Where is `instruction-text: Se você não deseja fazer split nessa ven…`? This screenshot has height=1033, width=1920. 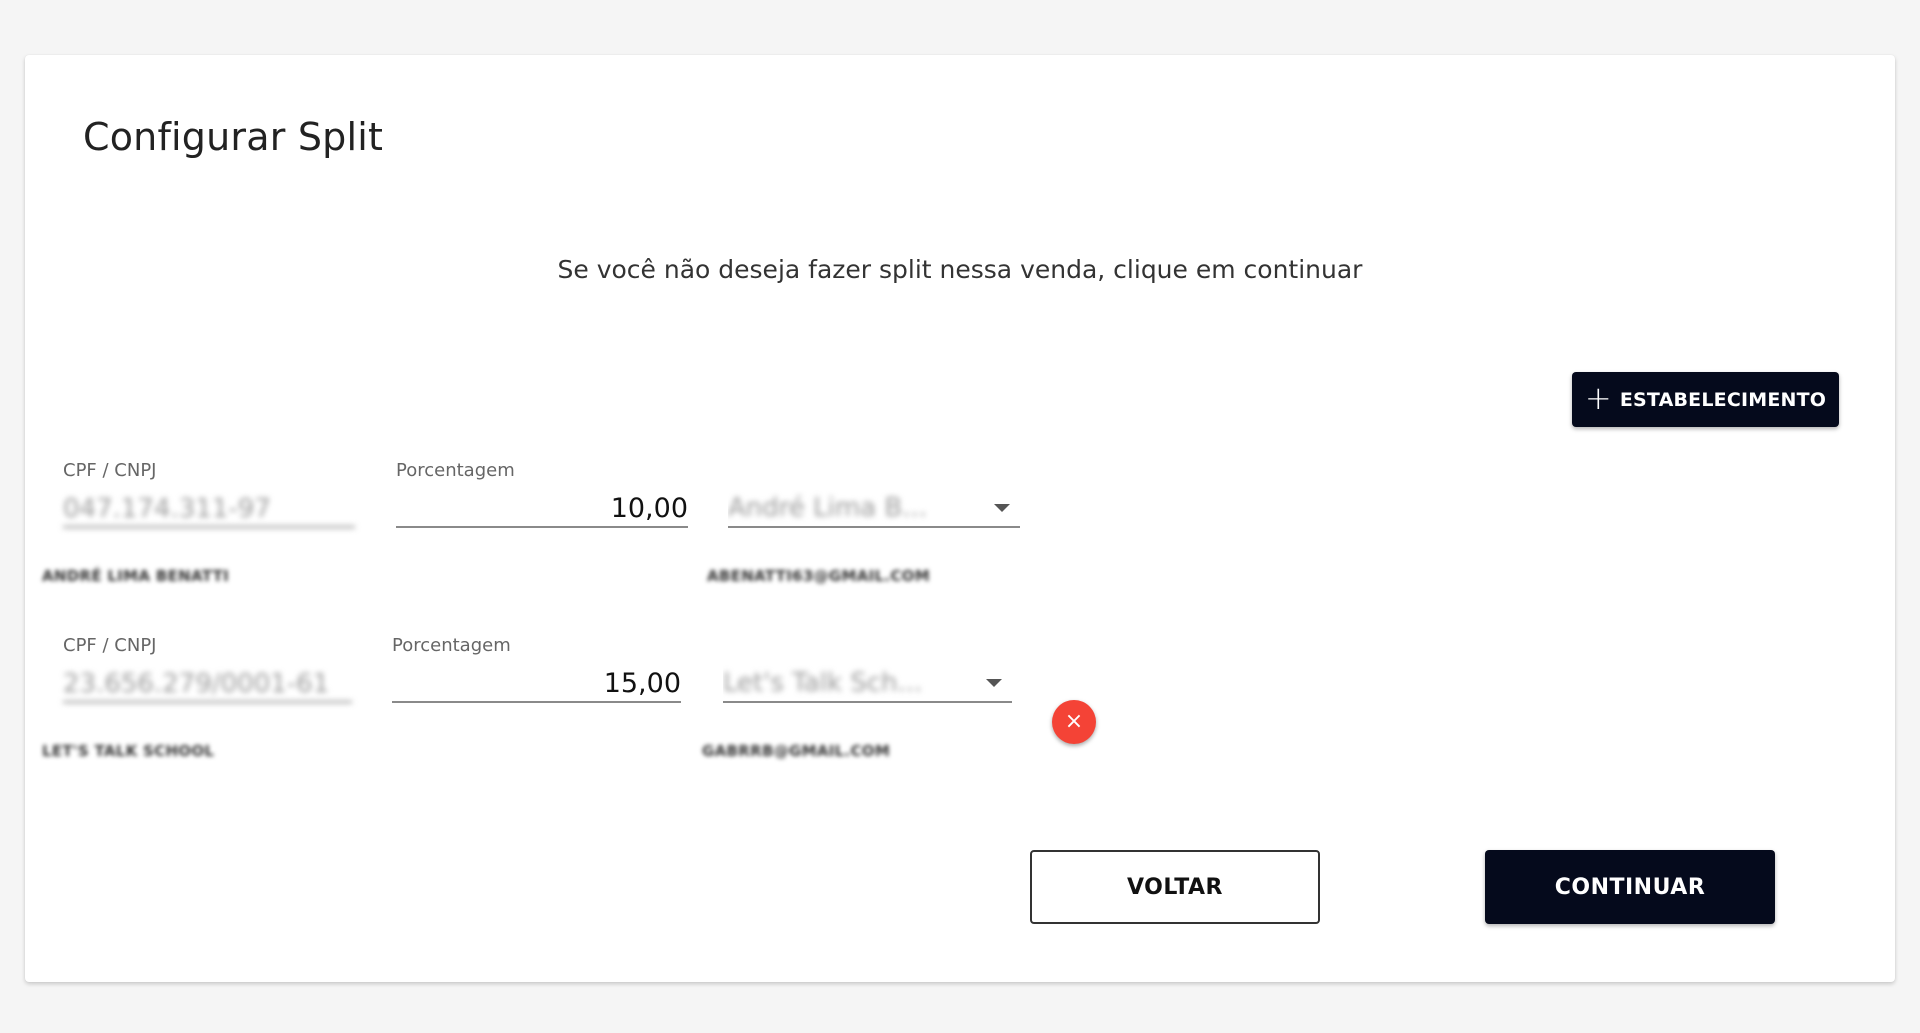 instruction-text: Se você não deseja fazer split nessa ven… is located at coordinates (960, 269).